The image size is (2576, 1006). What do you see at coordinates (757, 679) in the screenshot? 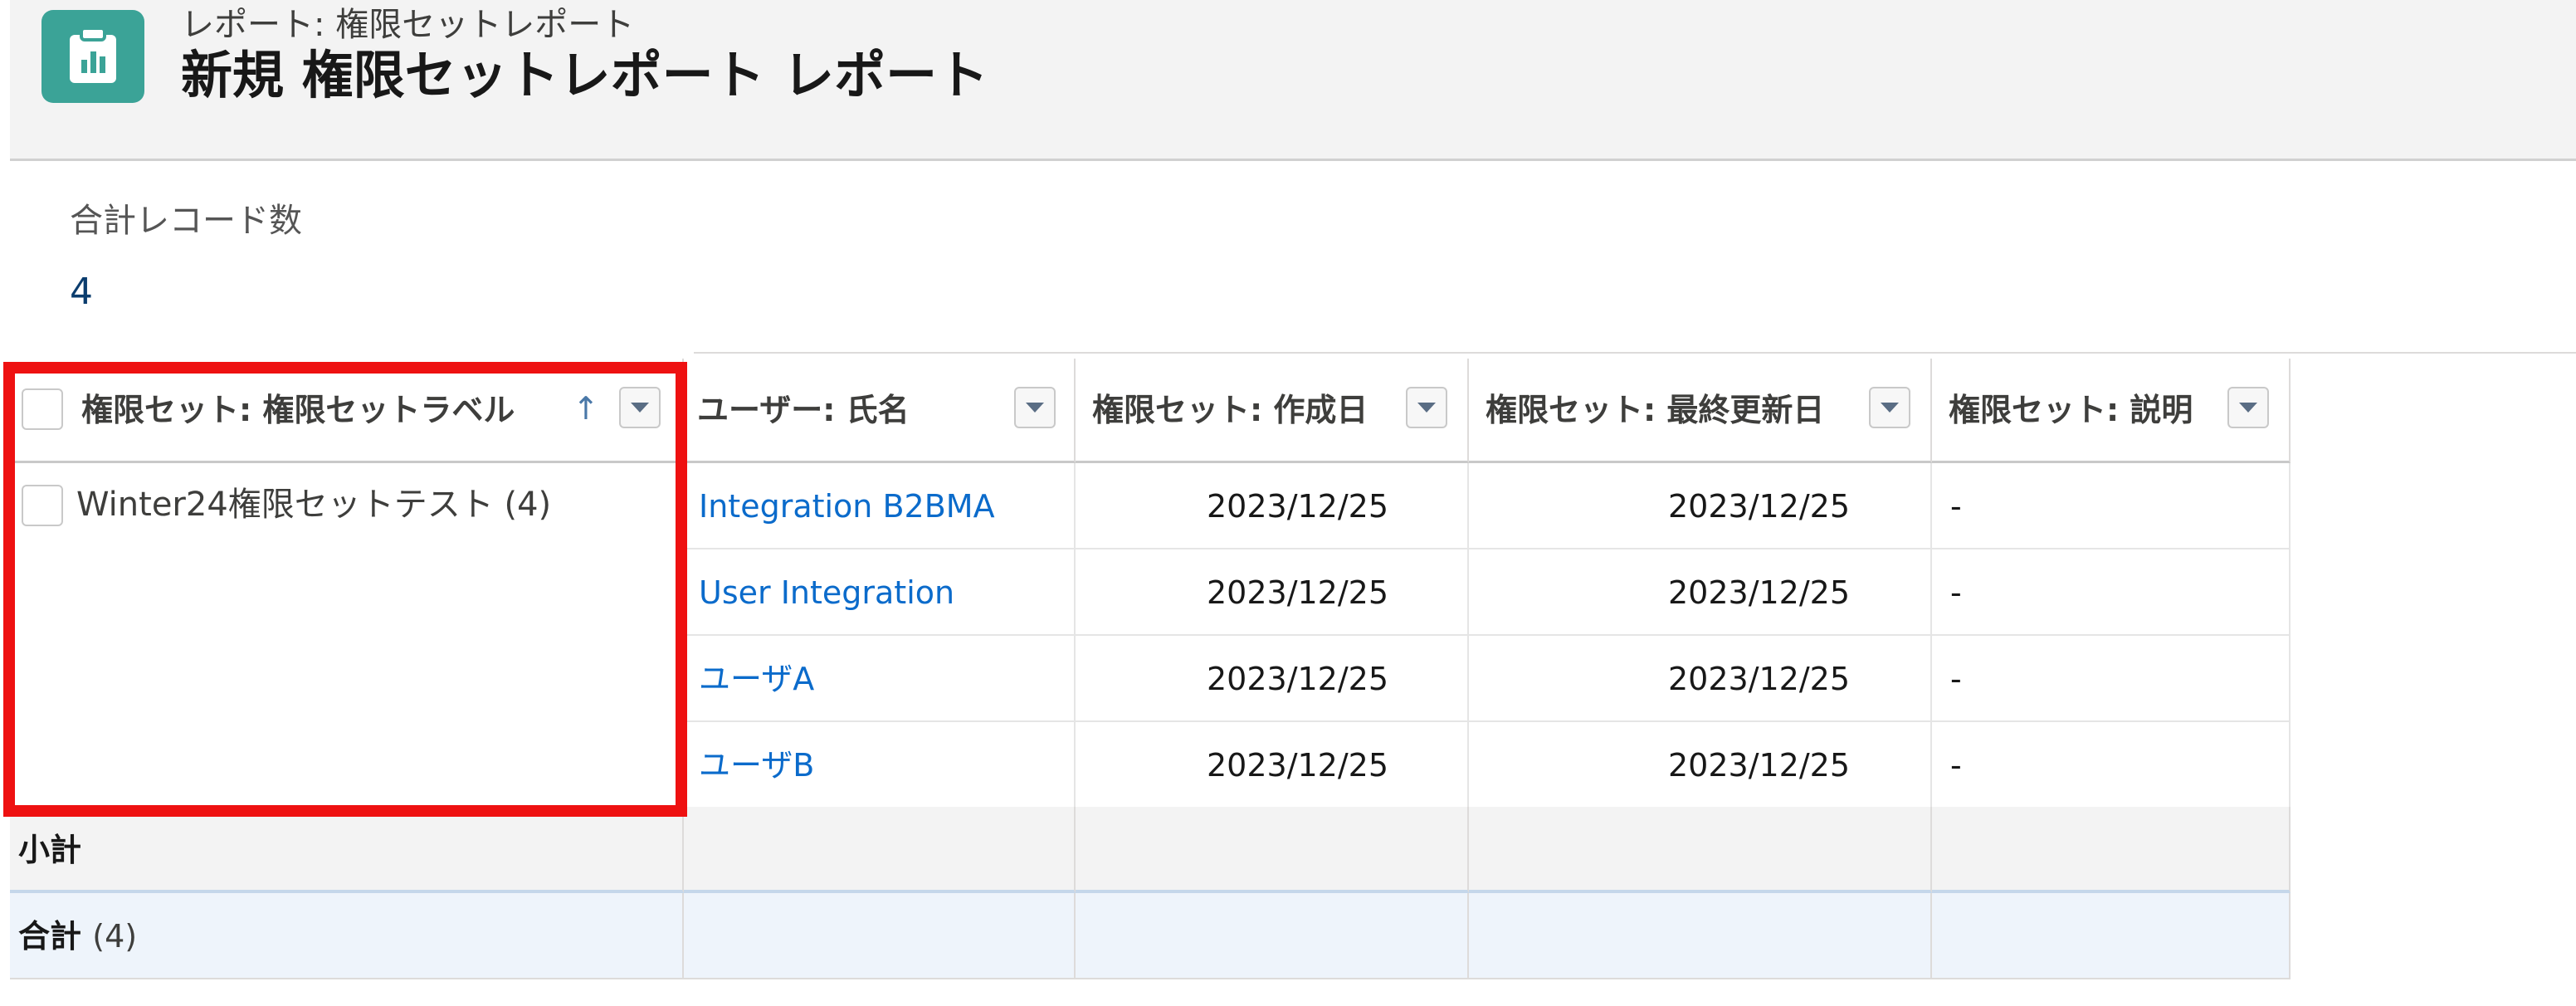
I see `user-name-link: ユーザA` at bounding box center [757, 679].